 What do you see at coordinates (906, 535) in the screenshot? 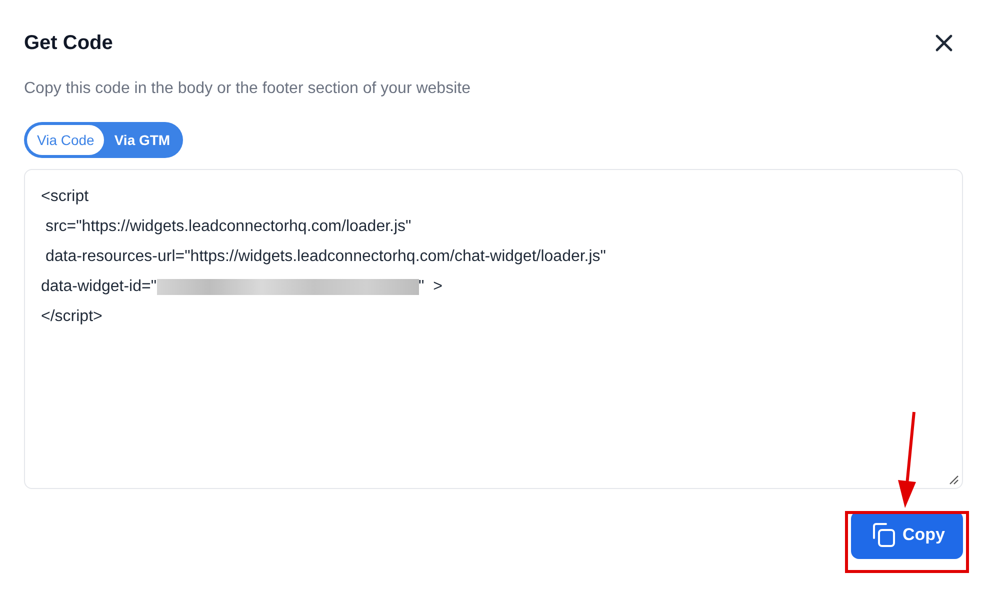
I see `copy-button: Copy` at bounding box center [906, 535].